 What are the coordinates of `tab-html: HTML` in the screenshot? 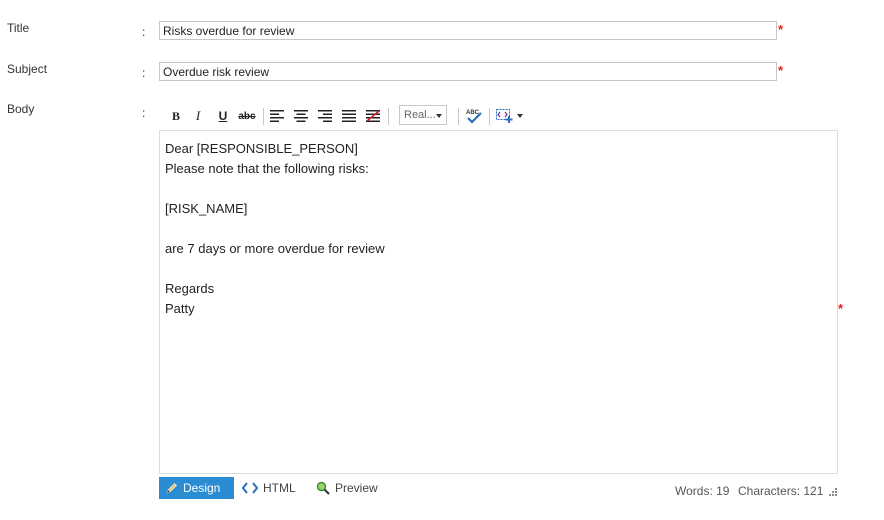 It's located at (270, 488).